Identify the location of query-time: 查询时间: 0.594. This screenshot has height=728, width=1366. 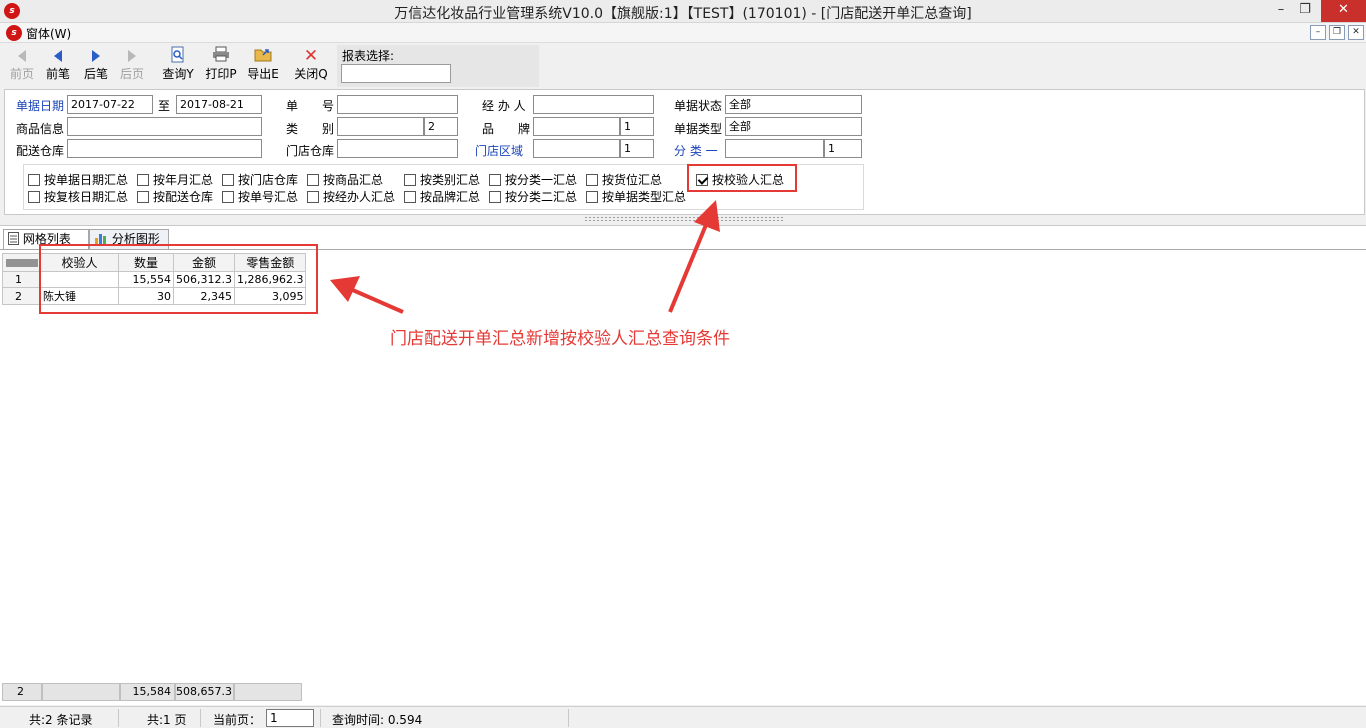
(377, 720).